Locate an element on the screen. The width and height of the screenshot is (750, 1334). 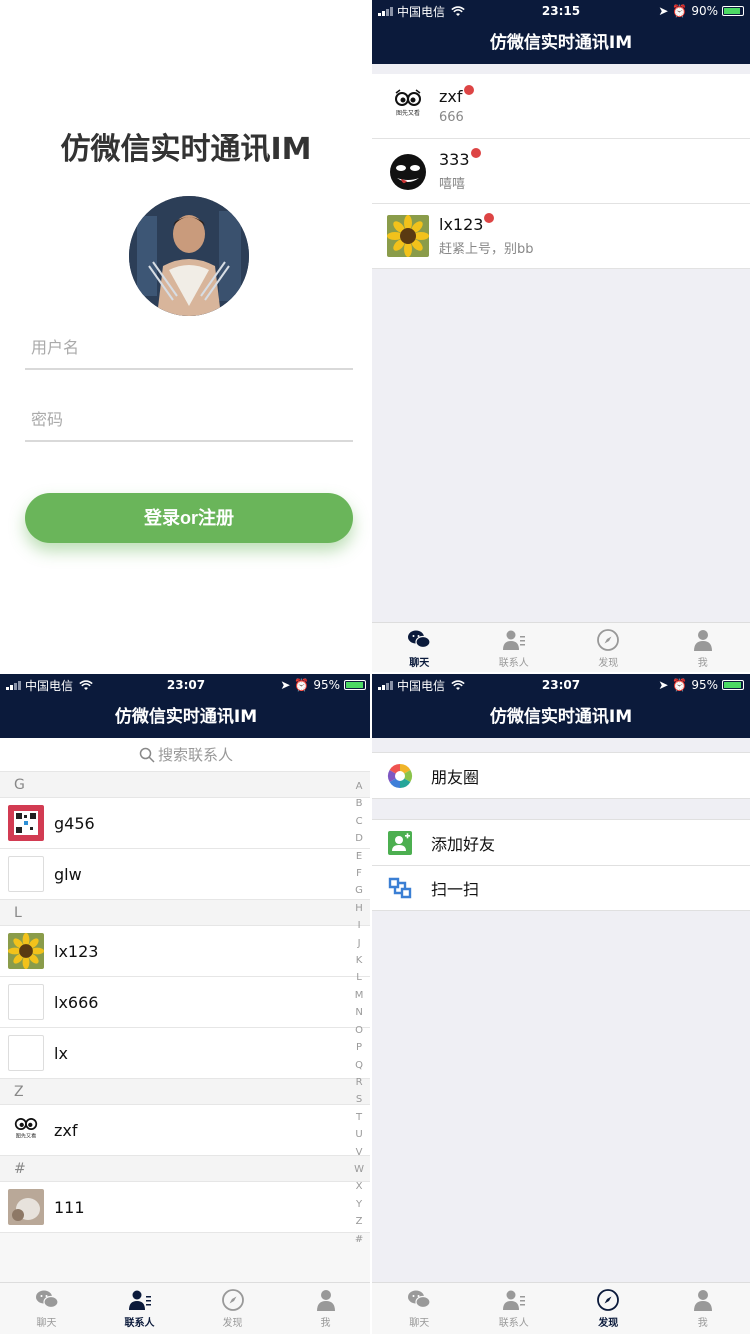
chat-item: lx123 赶紧上号，别bb is located at coordinates (561, 236).